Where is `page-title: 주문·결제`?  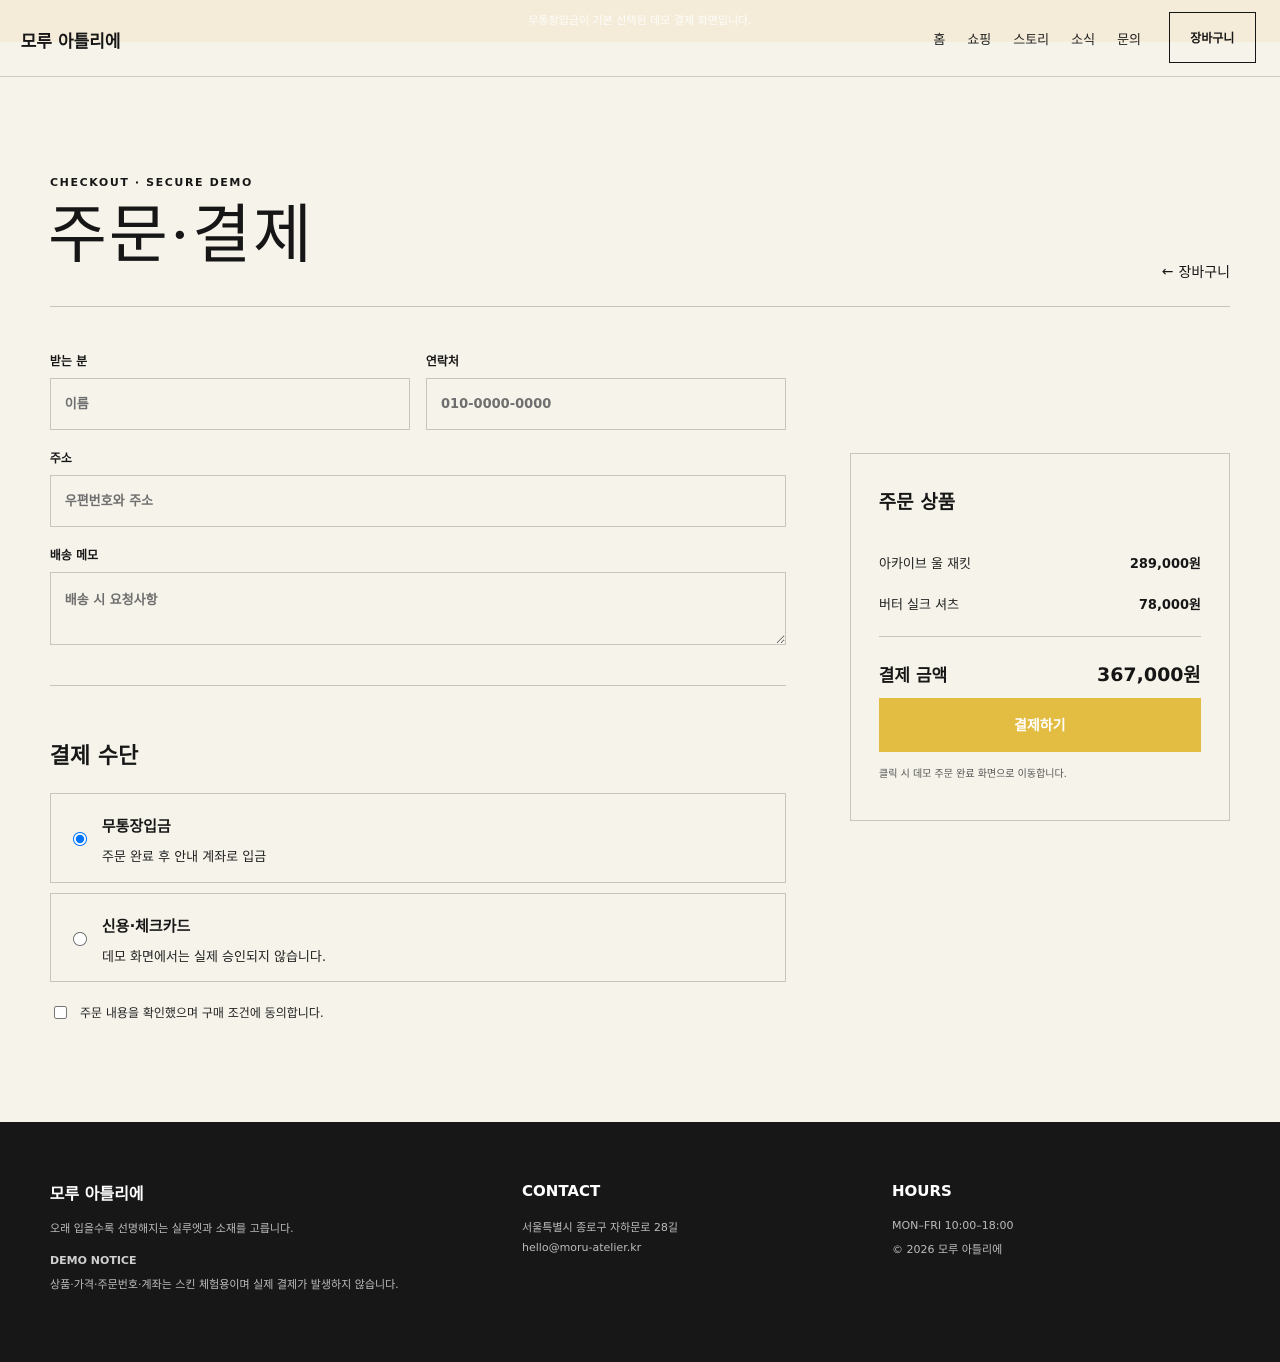
page-title: 주문·결제 is located at coordinates (181, 236).